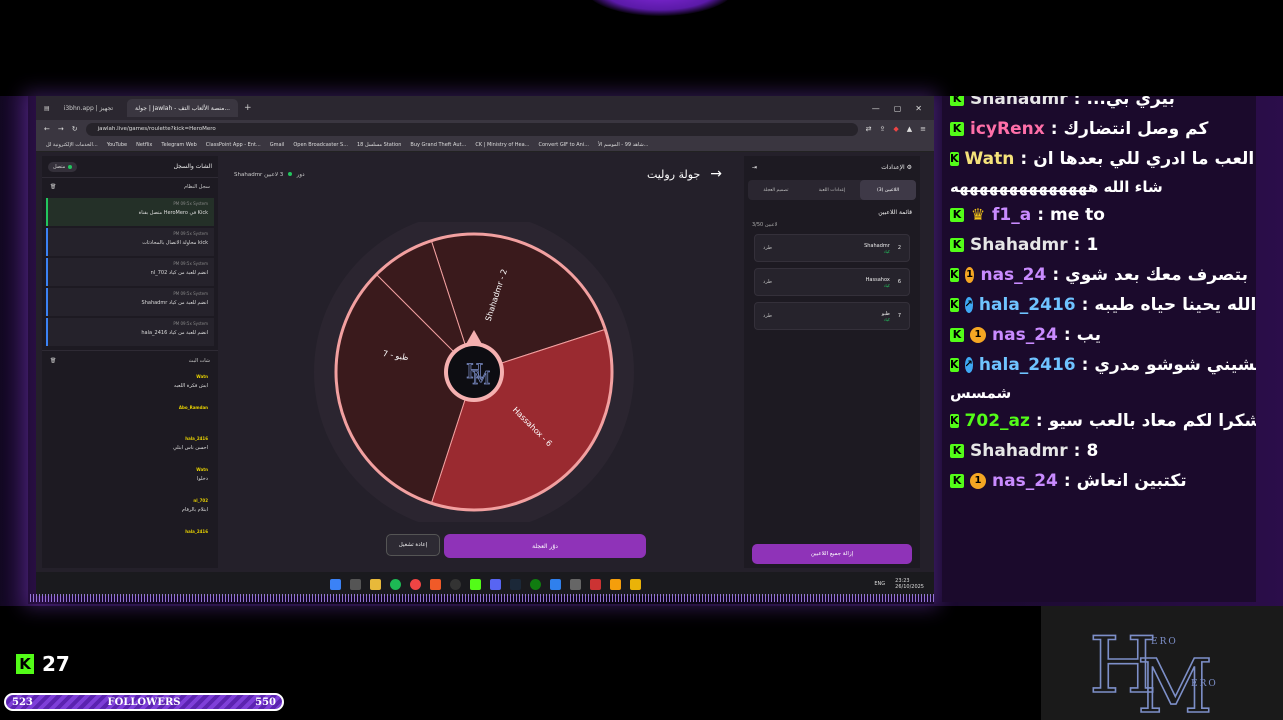 This screenshot has height=720, width=1283. What do you see at coordinates (898, 108) in the screenshot?
I see `maximize-icon: ▢` at bounding box center [898, 108].